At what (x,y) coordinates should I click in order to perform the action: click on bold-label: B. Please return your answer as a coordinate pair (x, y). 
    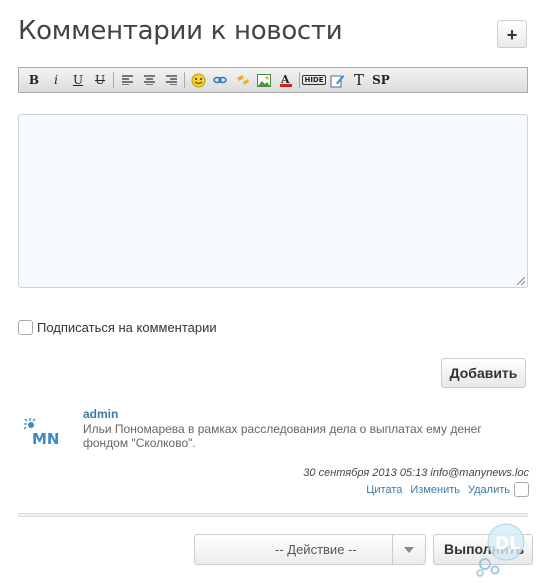
    Looking at the image, I should click on (34, 80).